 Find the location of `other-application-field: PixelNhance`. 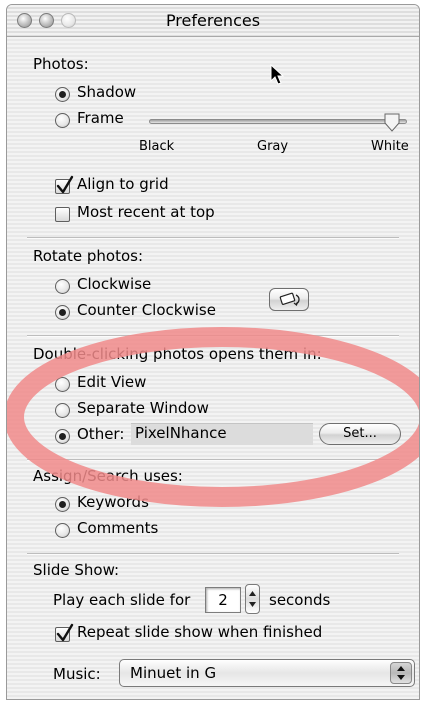

other-application-field: PixelNhance is located at coordinates (222, 434).